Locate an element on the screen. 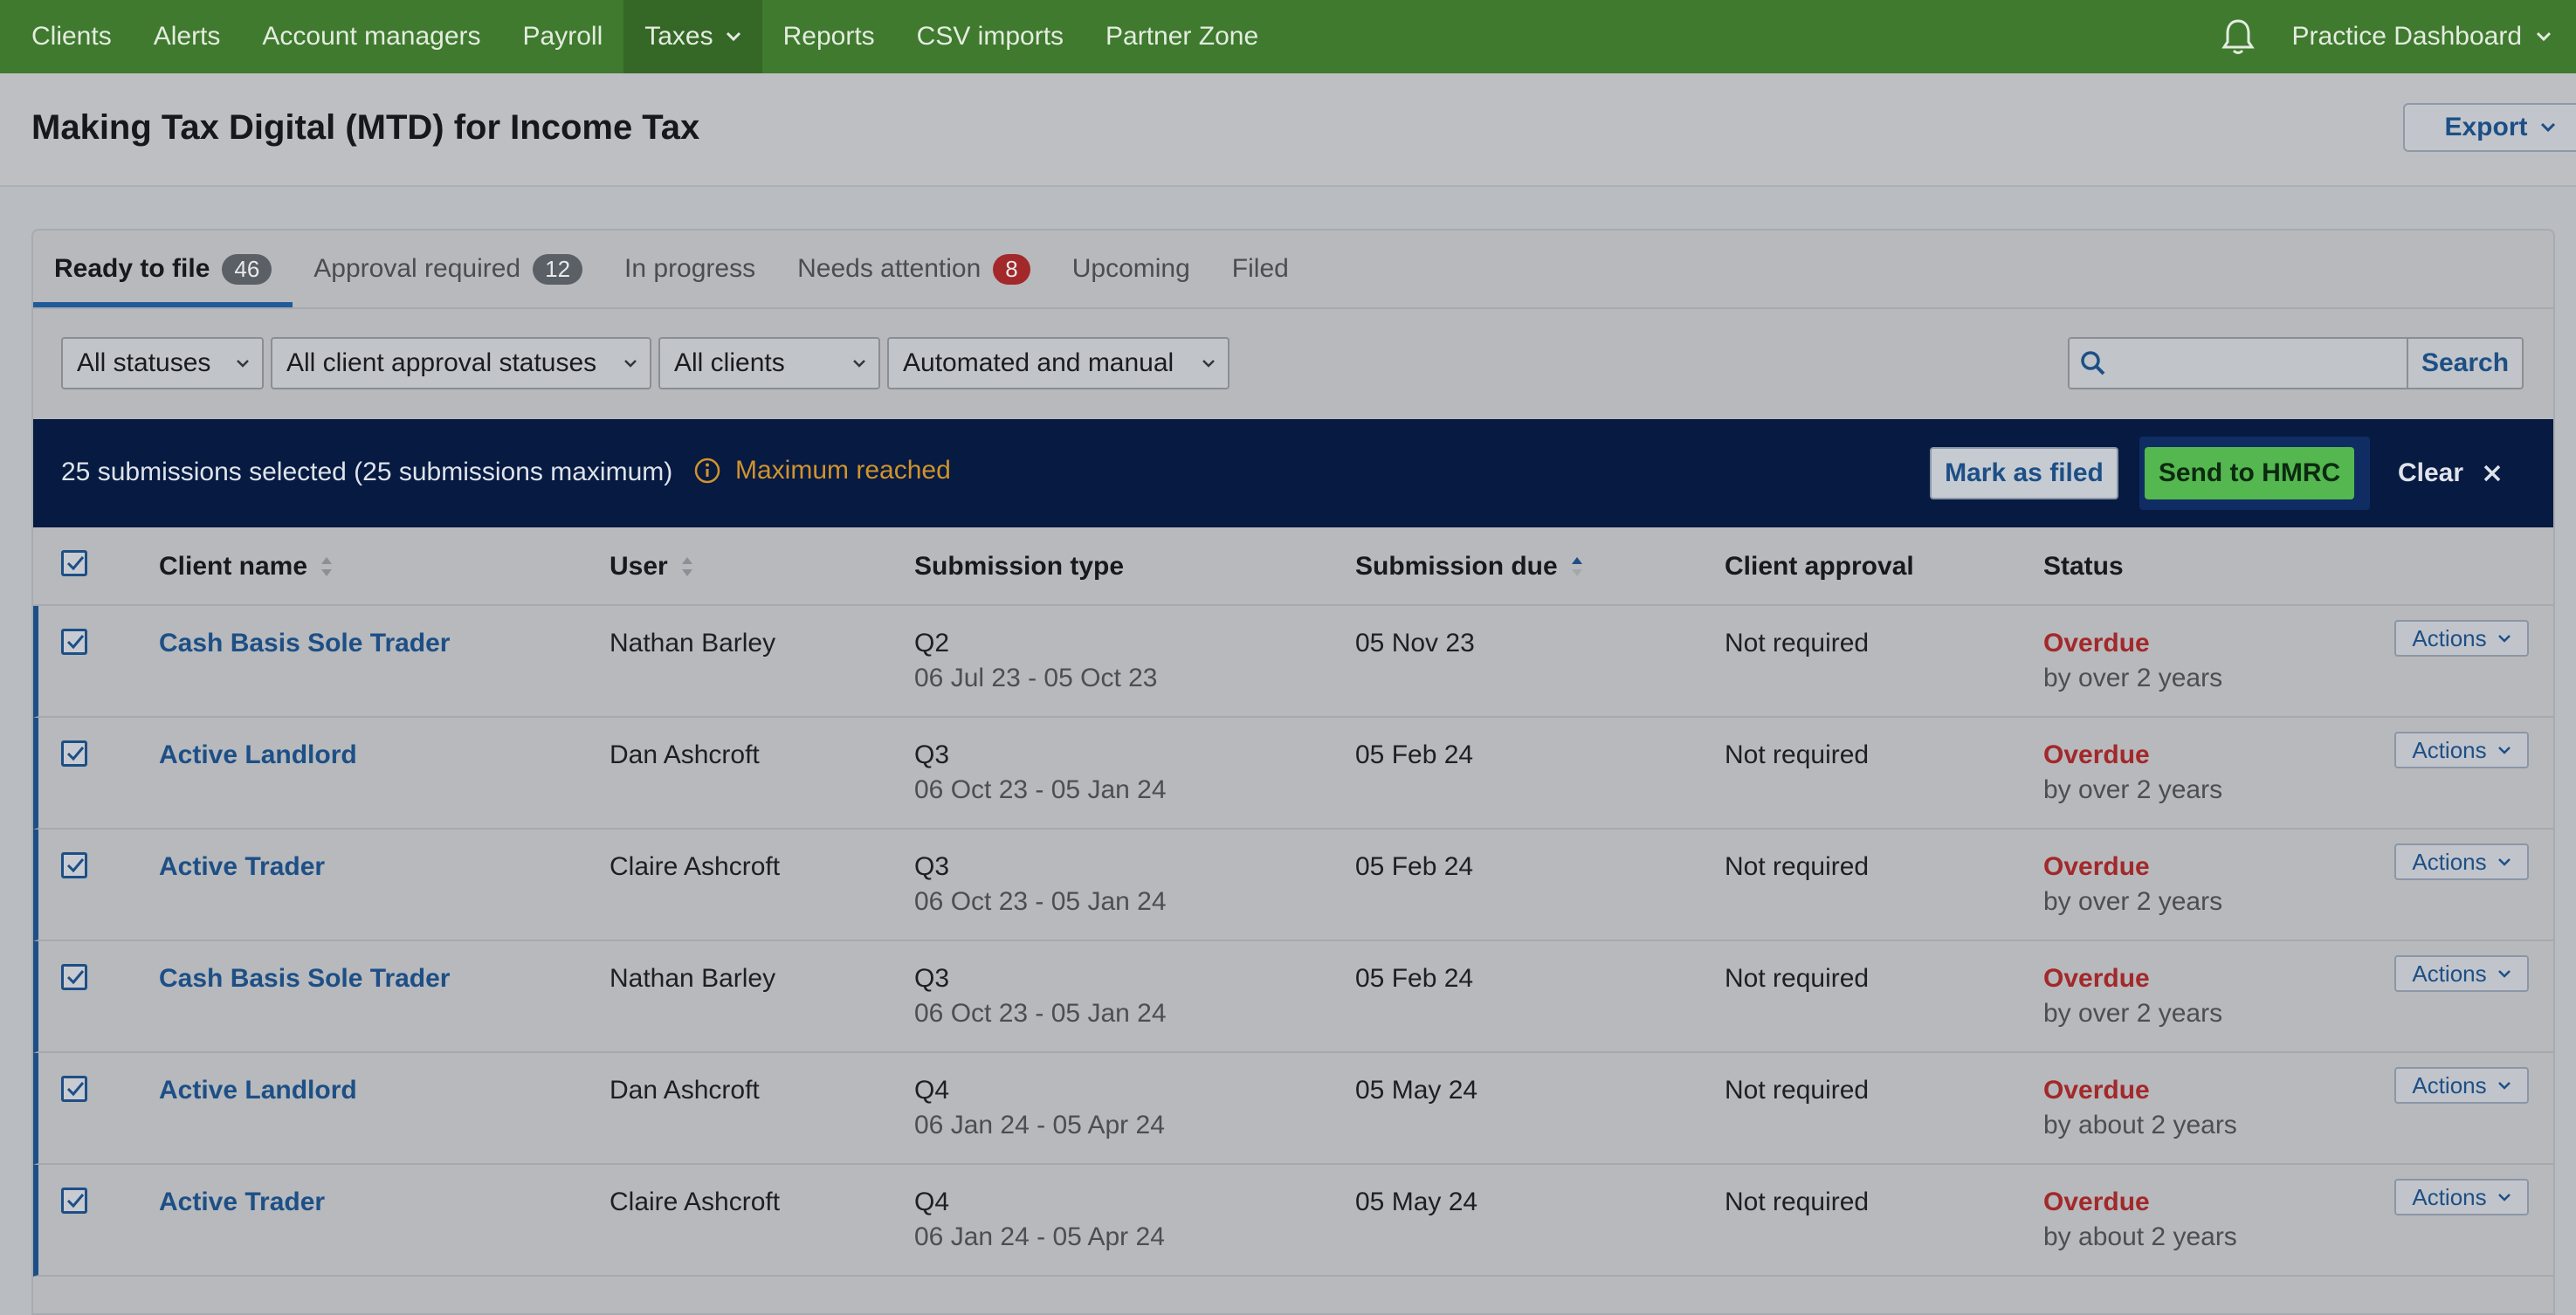 This screenshot has width=2576, height=1315. column-header-status: Status is located at coordinates (2083, 567).